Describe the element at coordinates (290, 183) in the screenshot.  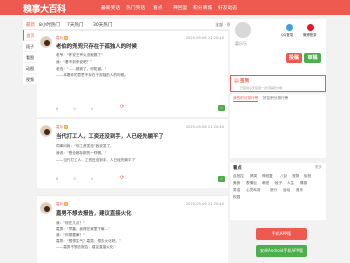
I see `hot-tag: 人生` at that location.